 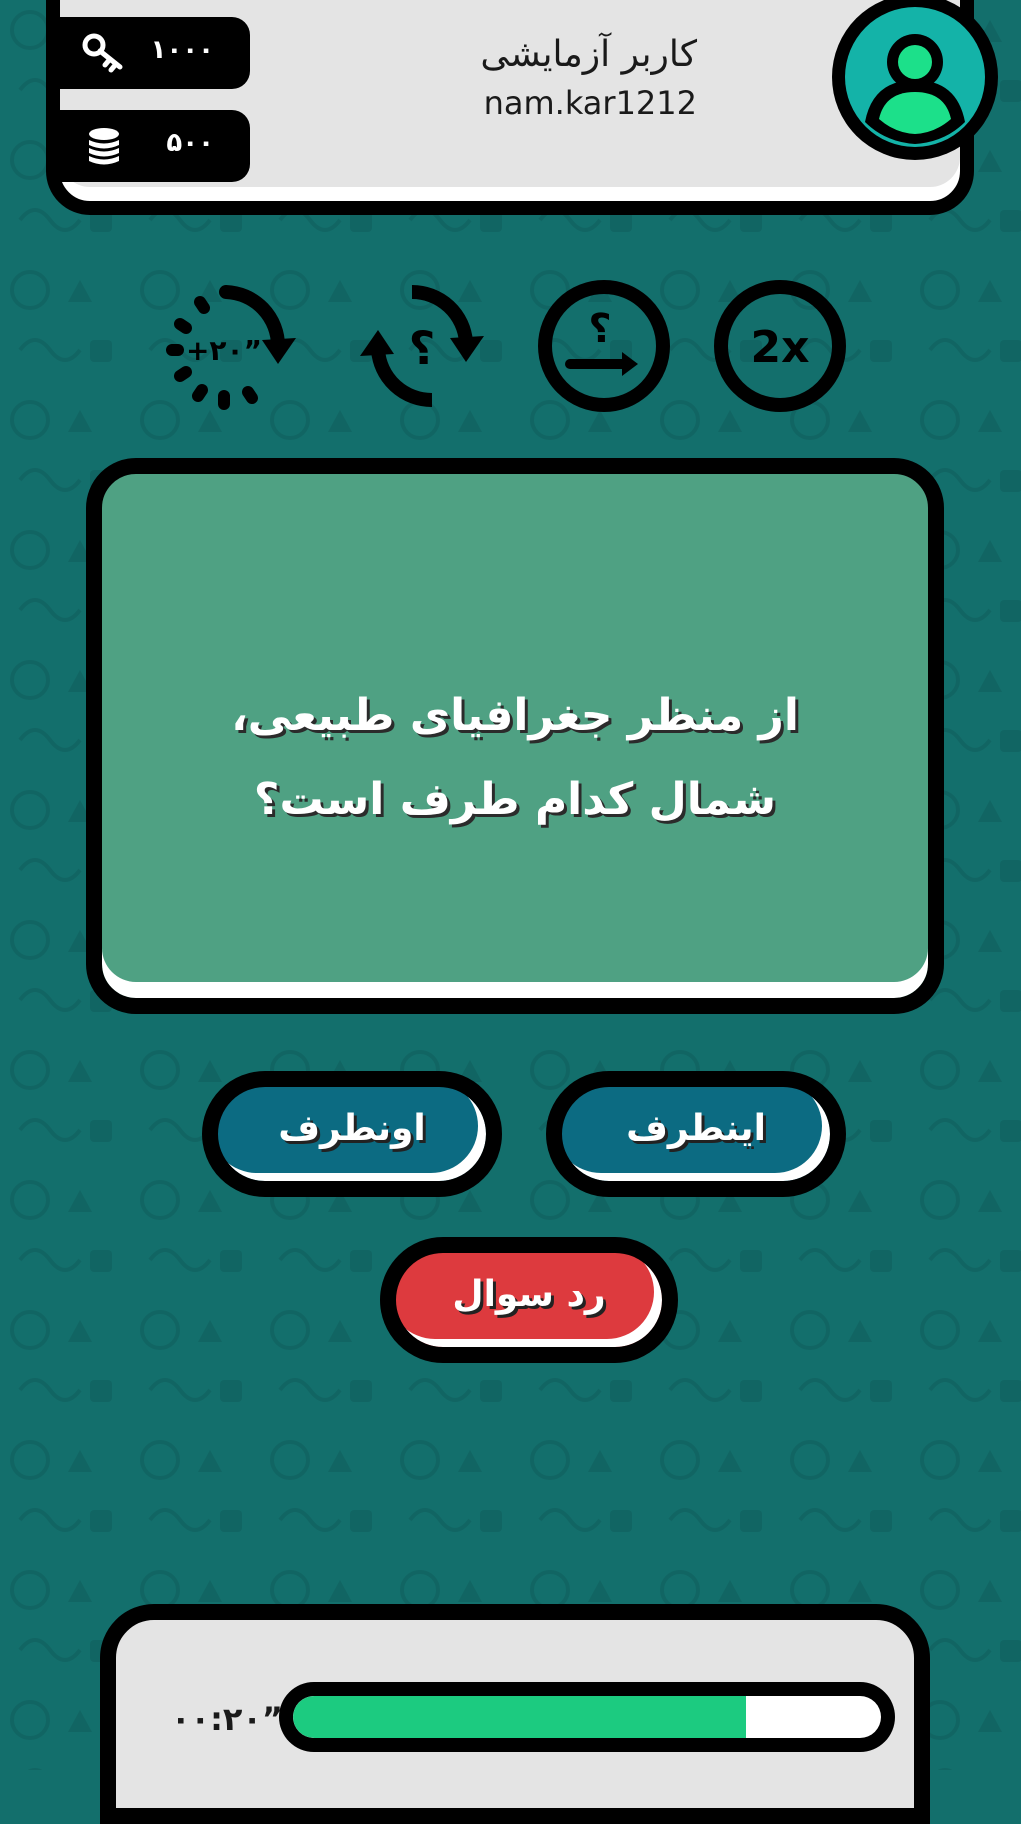 I want to click on double-score-button: 2x, so click(x=780, y=346).